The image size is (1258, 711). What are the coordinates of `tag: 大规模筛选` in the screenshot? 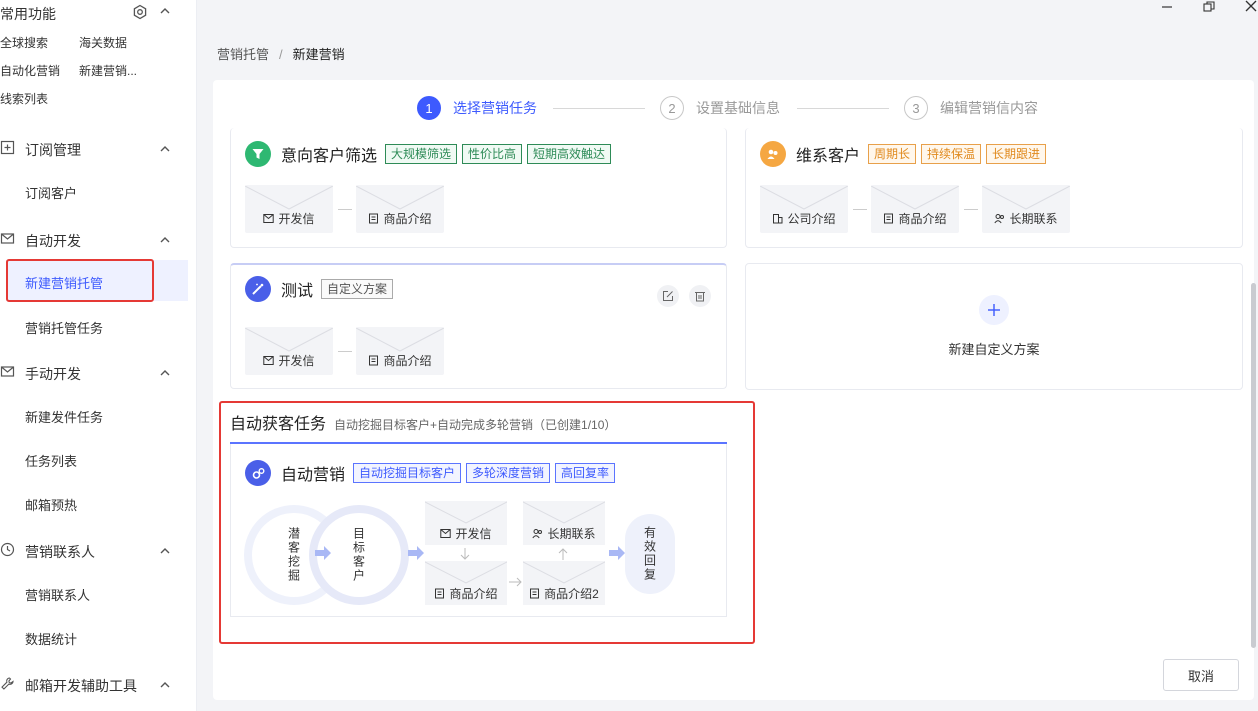 It's located at (421, 154).